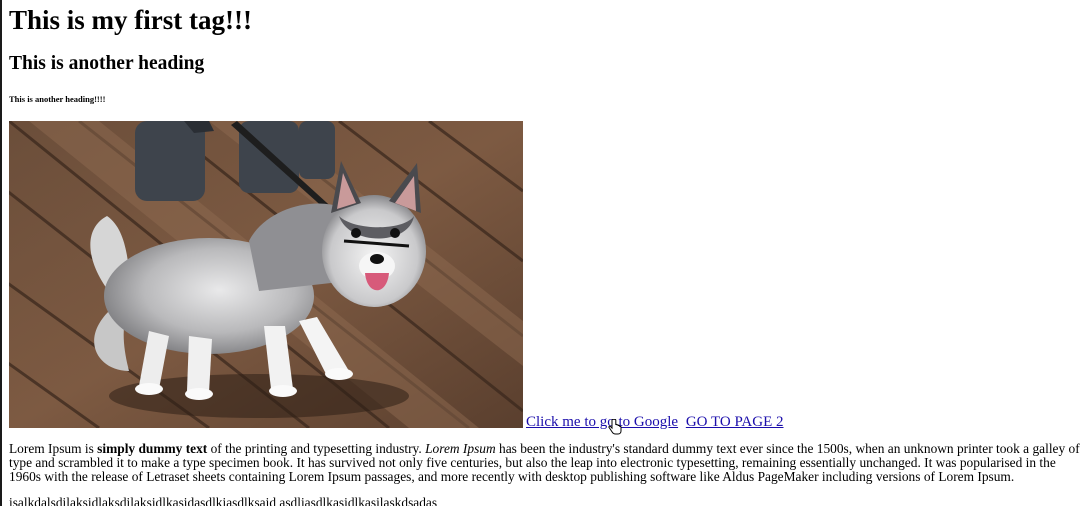 The height and width of the screenshot is (506, 1092). Describe the element at coordinates (460, 448) in the screenshot. I see `lorem-italic-text: Lorem Ipsum` at that location.